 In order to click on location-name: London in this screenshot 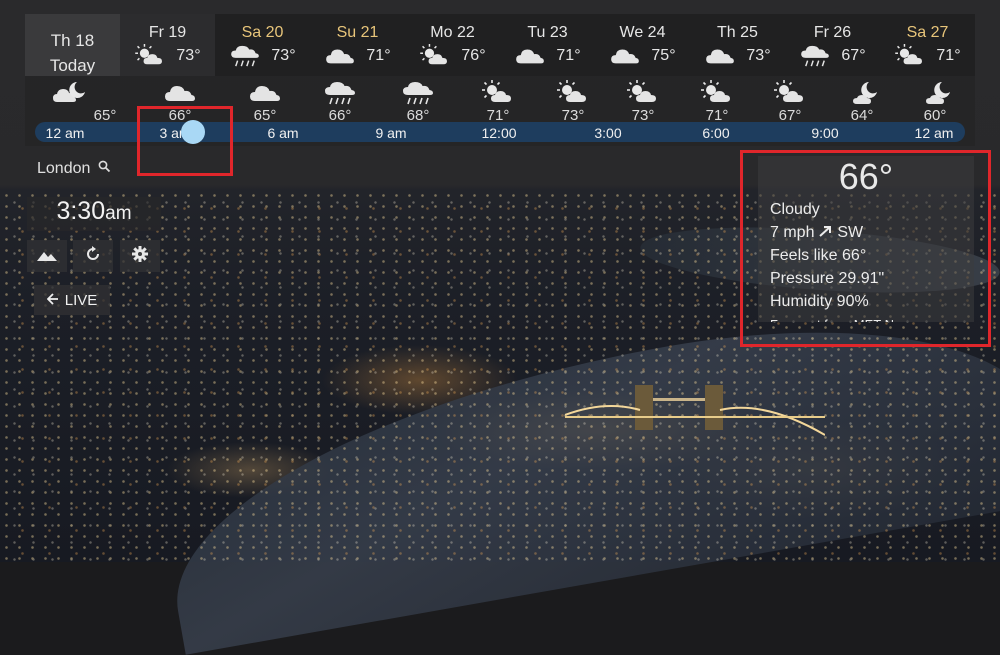, I will do `click(64, 168)`.